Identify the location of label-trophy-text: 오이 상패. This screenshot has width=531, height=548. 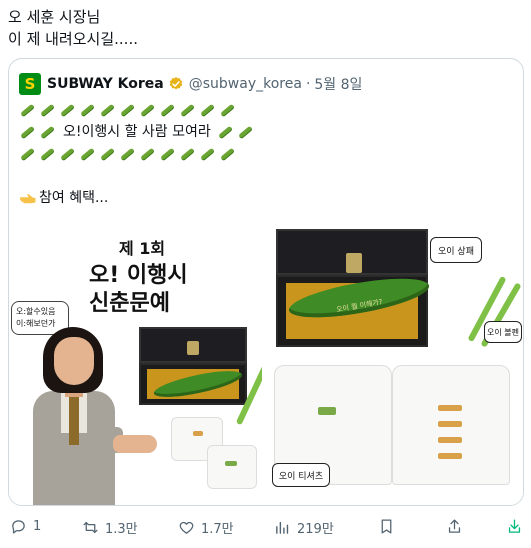
(456, 251).